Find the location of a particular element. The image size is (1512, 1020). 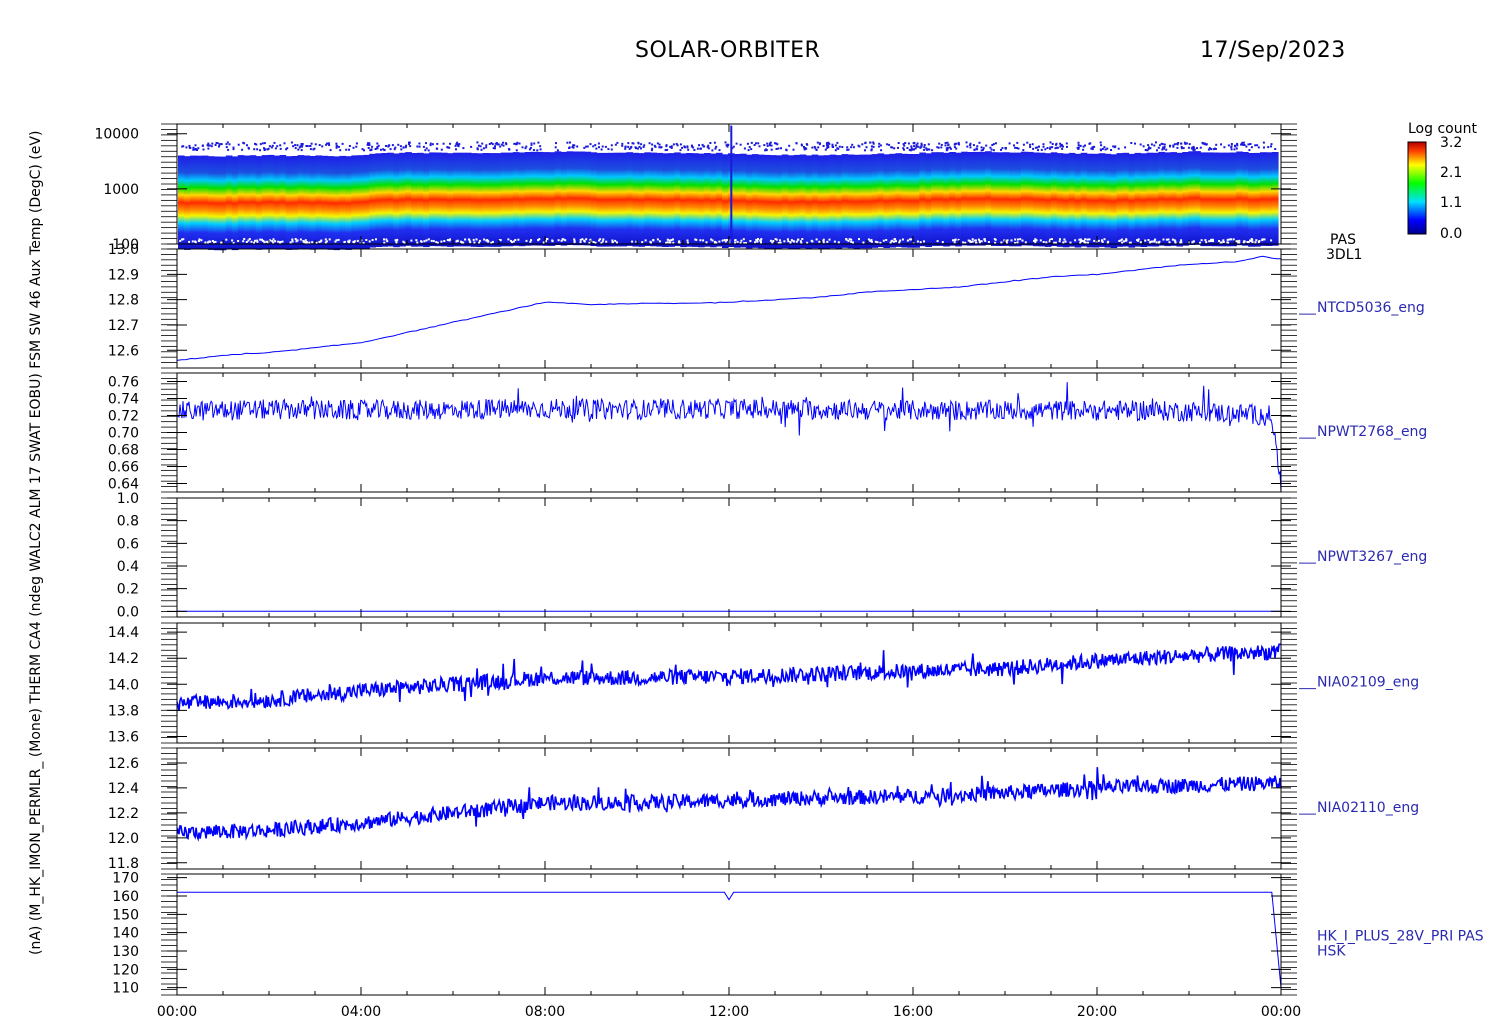

panel-2: 13.0 12.9 12.8 12.7 12.6 NTCD5036_eng is located at coordinates (766, 305).